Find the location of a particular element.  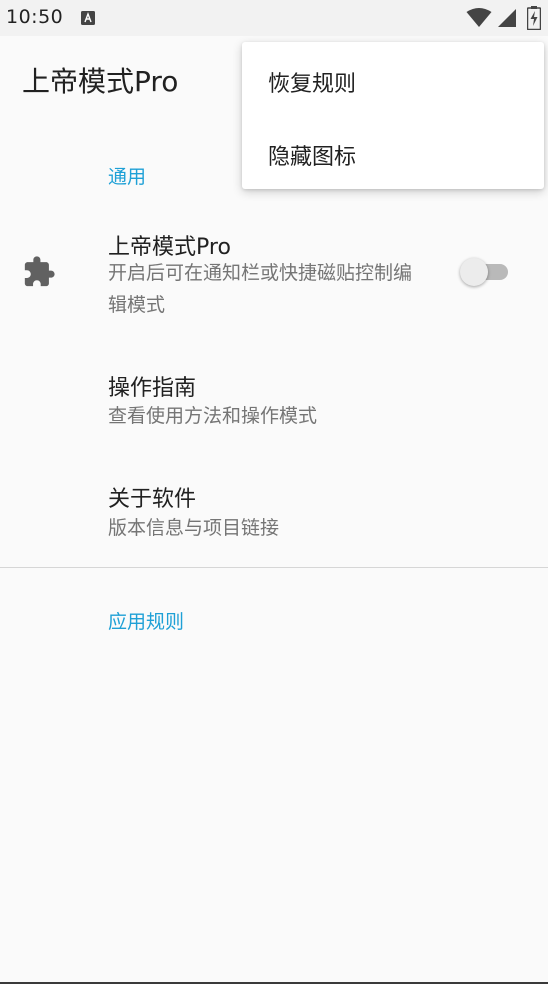

pref-summary: 开启后可在通知栏或快捷磁贴控制编辑模式 is located at coordinates (260, 289).